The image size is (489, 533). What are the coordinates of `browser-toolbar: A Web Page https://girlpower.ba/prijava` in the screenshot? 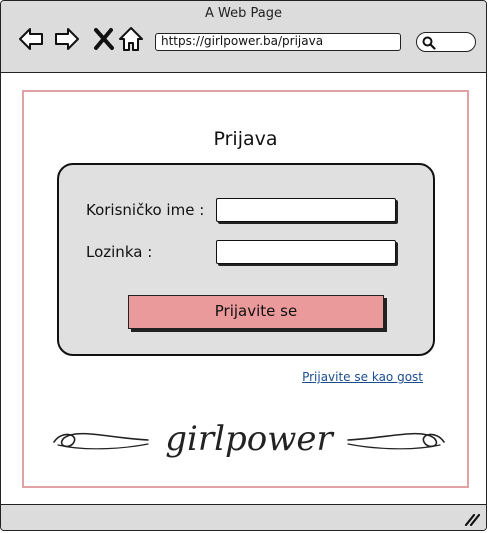 It's located at (243, 37).